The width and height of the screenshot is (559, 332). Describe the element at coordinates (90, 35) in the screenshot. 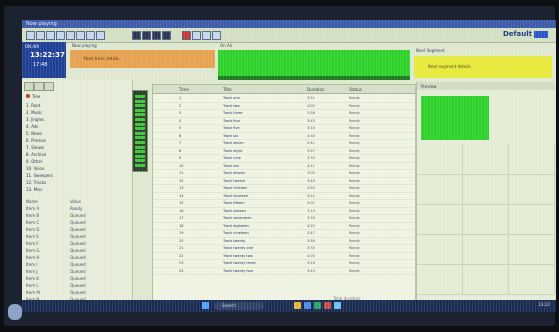

I see `undo-icon` at that location.